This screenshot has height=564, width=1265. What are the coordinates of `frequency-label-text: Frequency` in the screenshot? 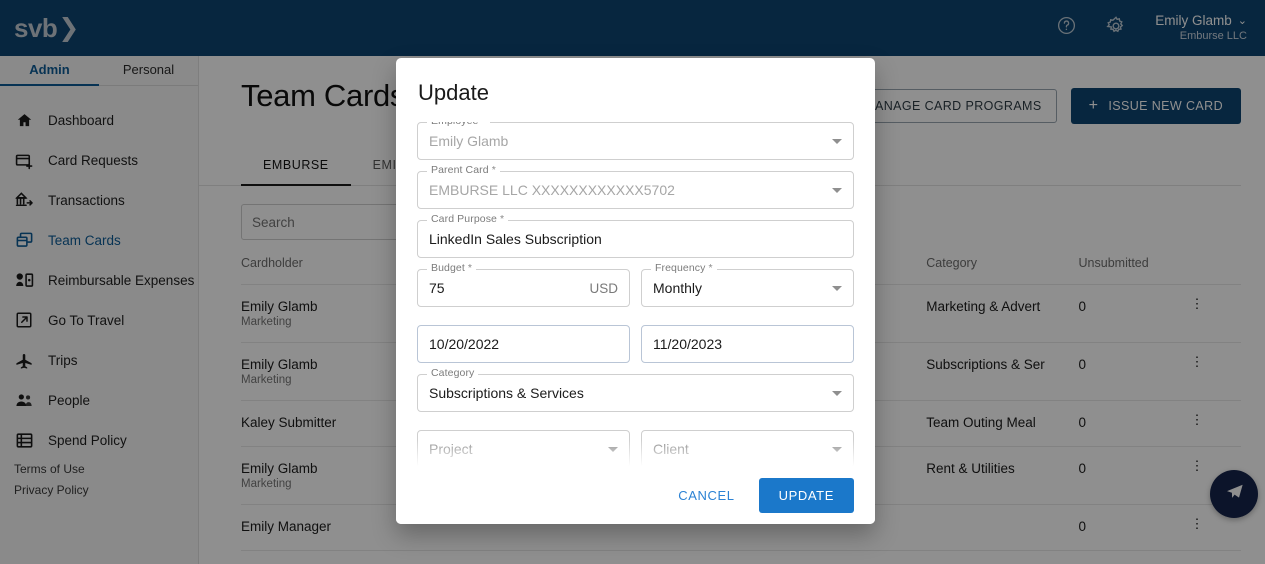 It's located at (680, 268).